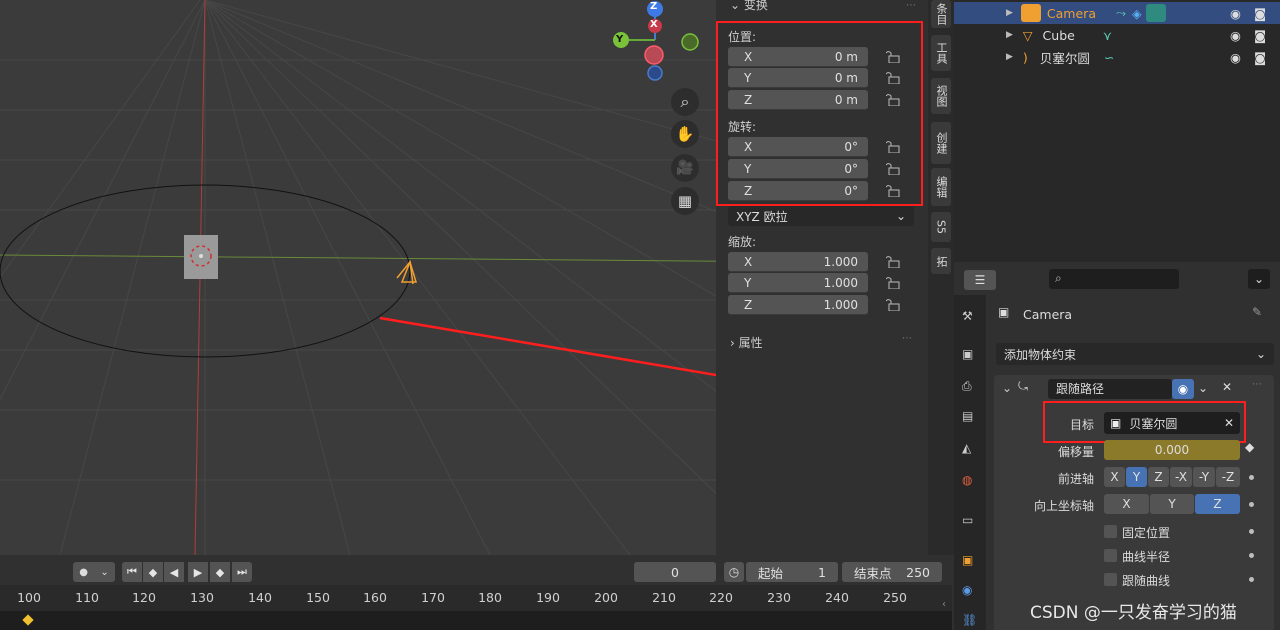 The height and width of the screenshot is (630, 1280). What do you see at coordinates (1249, 447) in the screenshot?
I see `keyframe-diamond-icon: ◆` at bounding box center [1249, 447].